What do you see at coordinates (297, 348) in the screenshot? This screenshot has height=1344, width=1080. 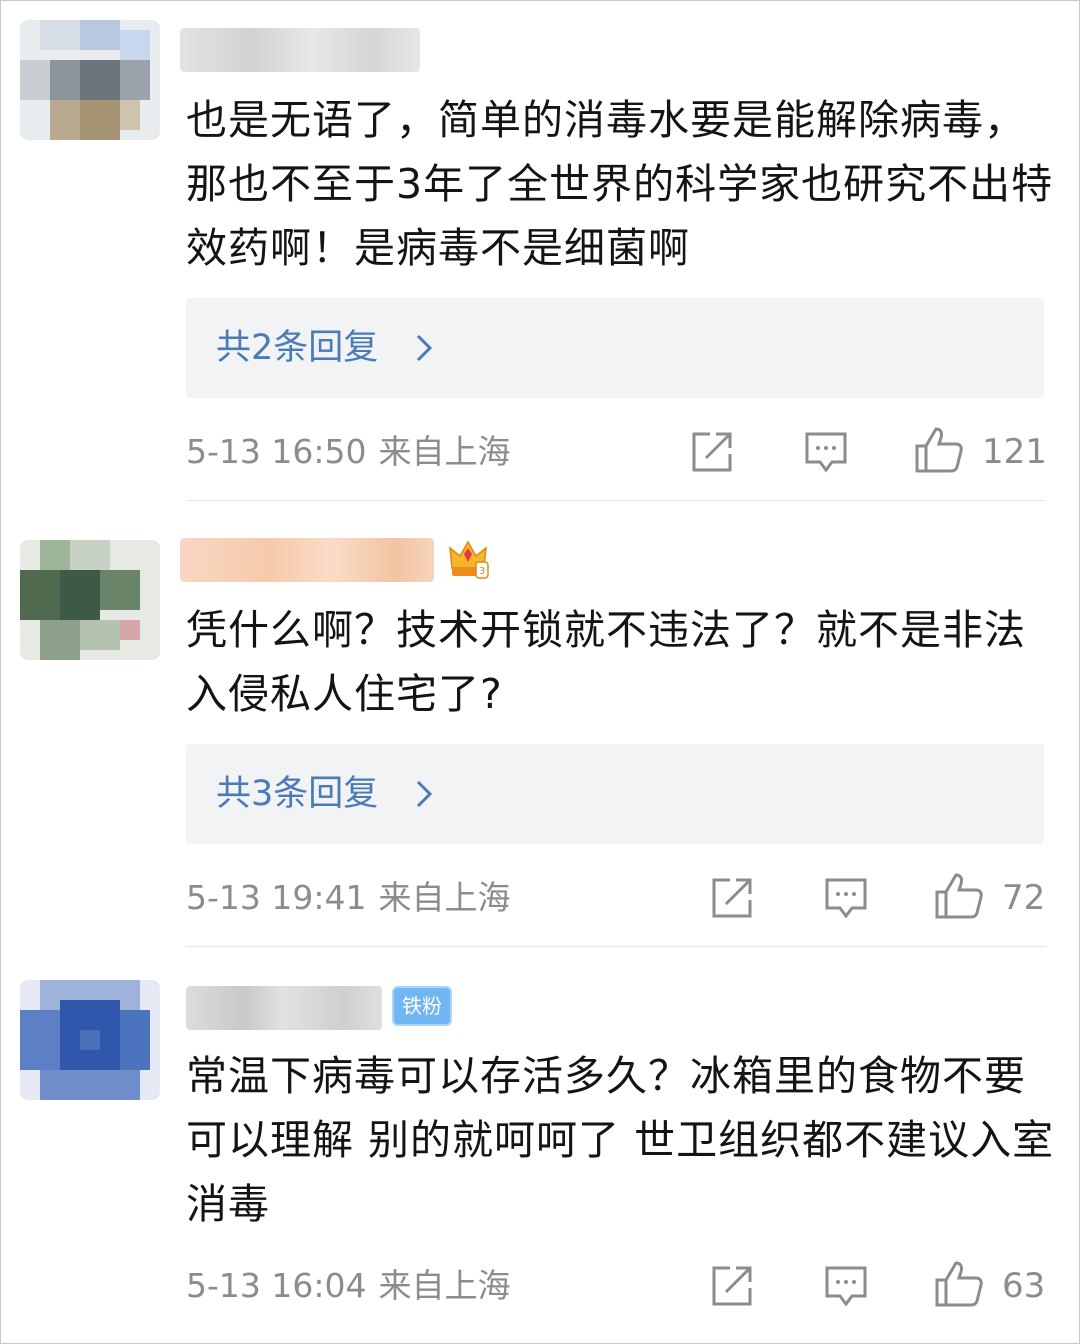 I see `reply-count-link: 共2条回复` at bounding box center [297, 348].